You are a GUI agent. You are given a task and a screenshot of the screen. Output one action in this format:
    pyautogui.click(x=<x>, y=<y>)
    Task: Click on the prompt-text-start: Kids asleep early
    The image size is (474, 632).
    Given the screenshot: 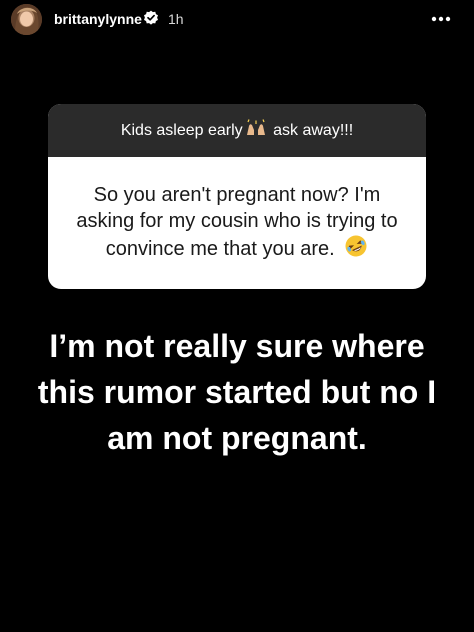 What is the action you would take?
    pyautogui.click(x=181, y=130)
    